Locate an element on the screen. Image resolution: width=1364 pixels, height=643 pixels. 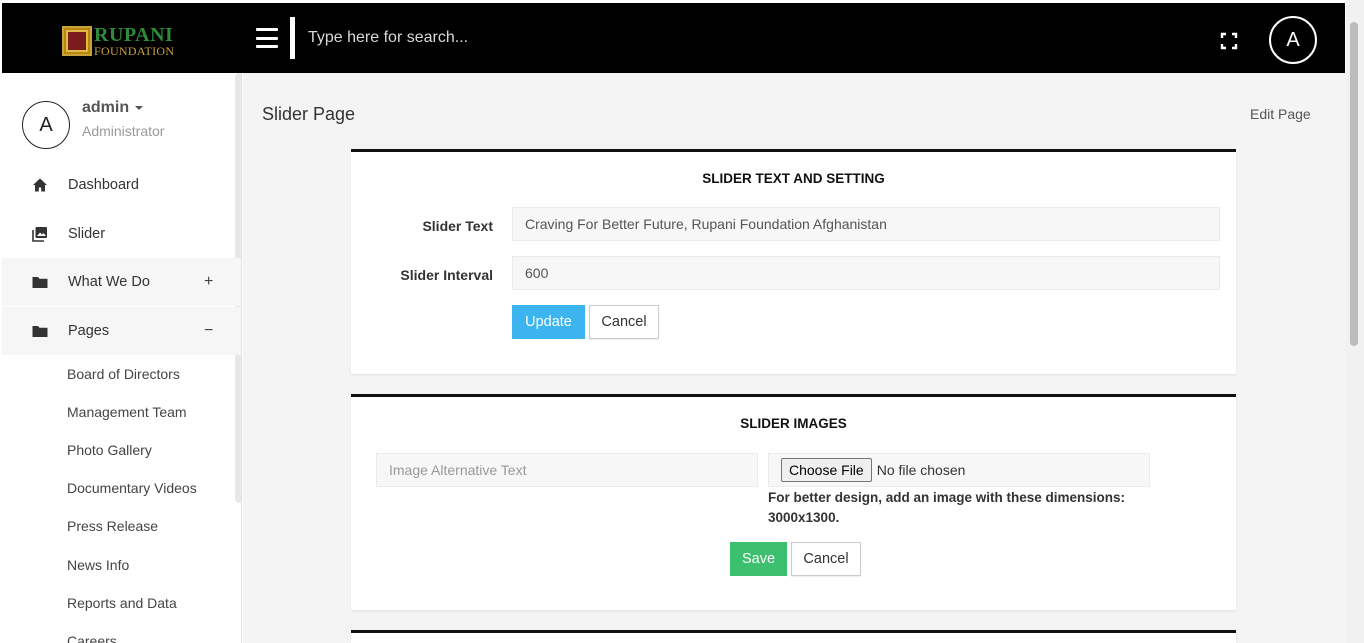
avatar: A is located at coordinates (46, 125).